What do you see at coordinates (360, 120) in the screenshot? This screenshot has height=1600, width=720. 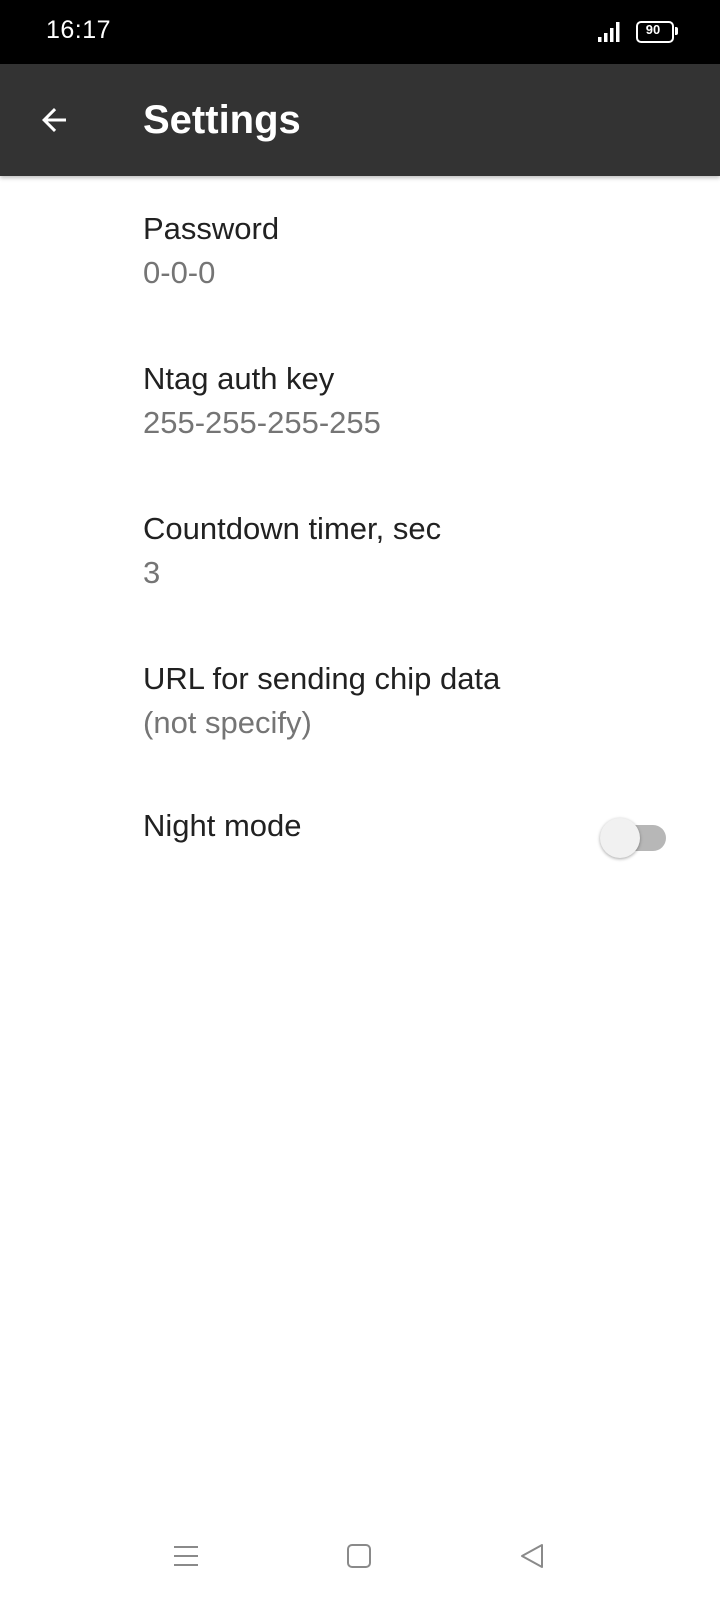 I see `app-toolbar: Settings` at bounding box center [360, 120].